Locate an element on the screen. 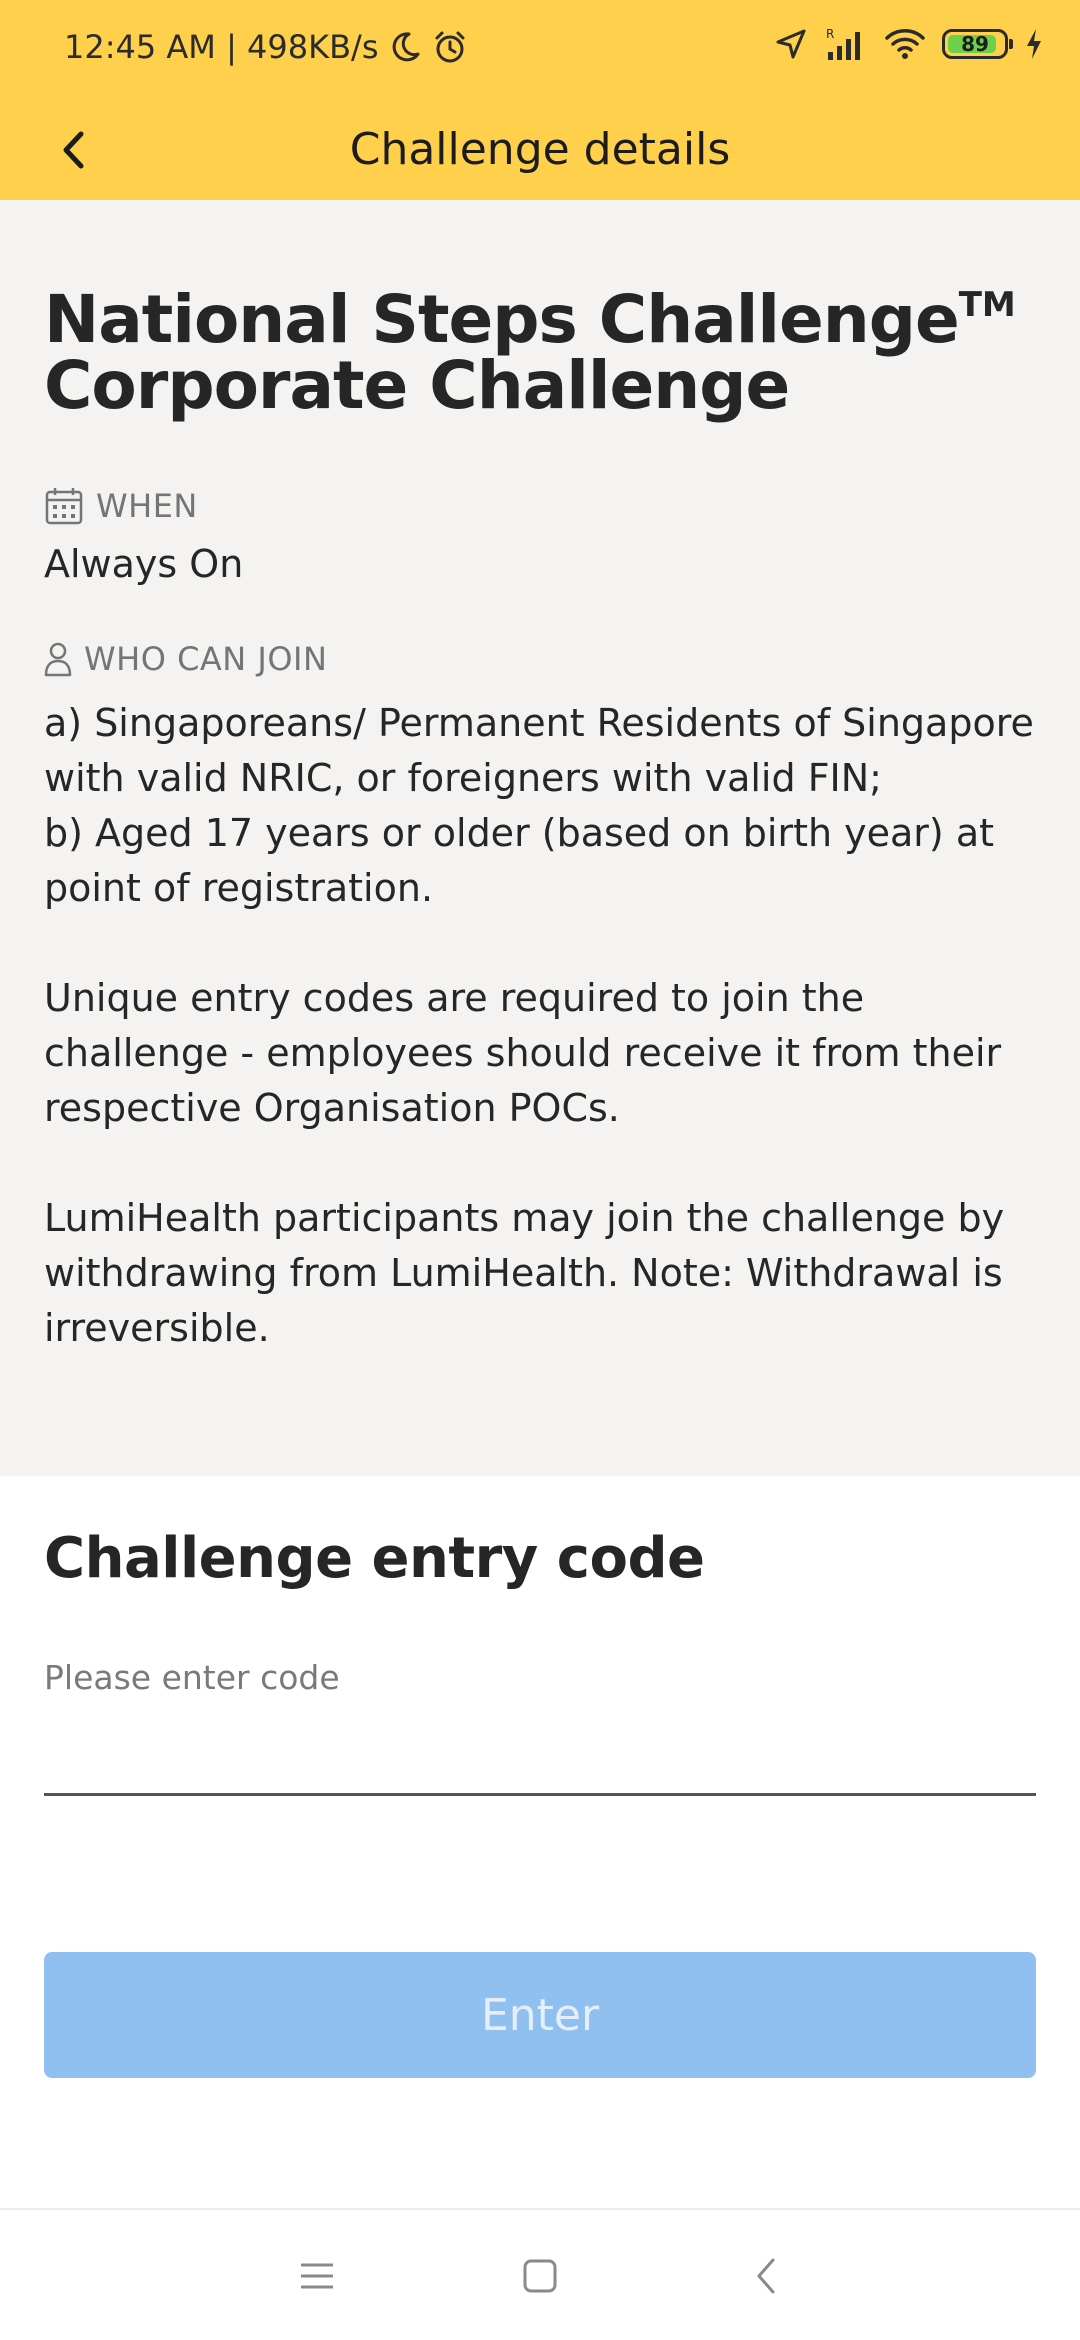  status-left: 12:45 AM | 498KB/s is located at coordinates (266, 47).